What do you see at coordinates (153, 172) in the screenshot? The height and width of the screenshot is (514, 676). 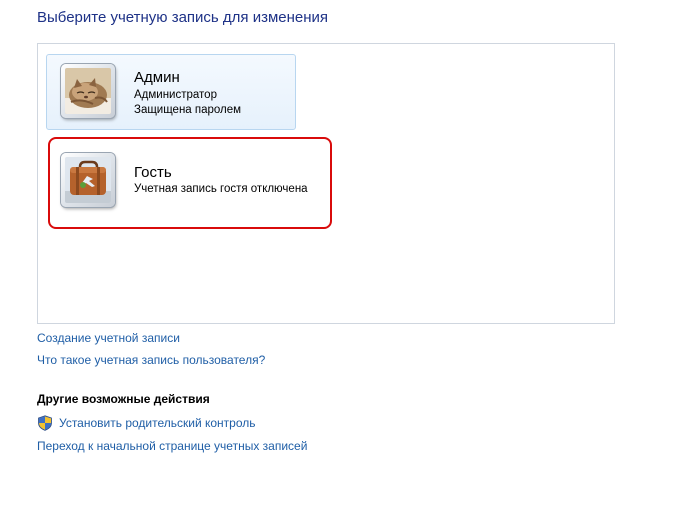 I see `account-name: Гость` at bounding box center [153, 172].